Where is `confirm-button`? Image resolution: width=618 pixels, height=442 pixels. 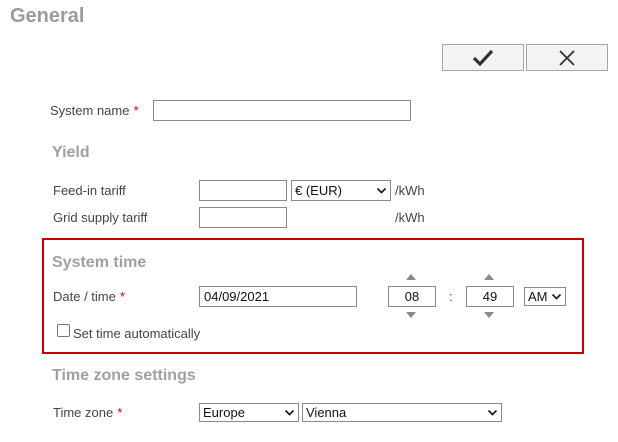 confirm-button is located at coordinates (483, 57).